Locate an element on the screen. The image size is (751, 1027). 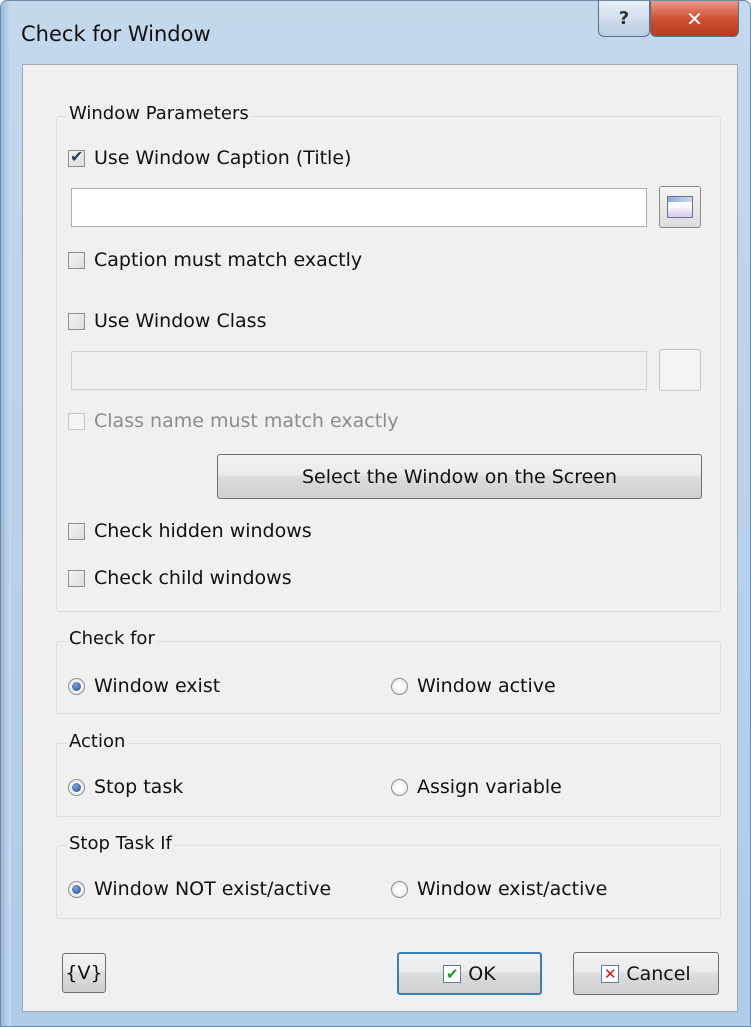
checkmark-icon: ✔ is located at coordinates (452, 973).